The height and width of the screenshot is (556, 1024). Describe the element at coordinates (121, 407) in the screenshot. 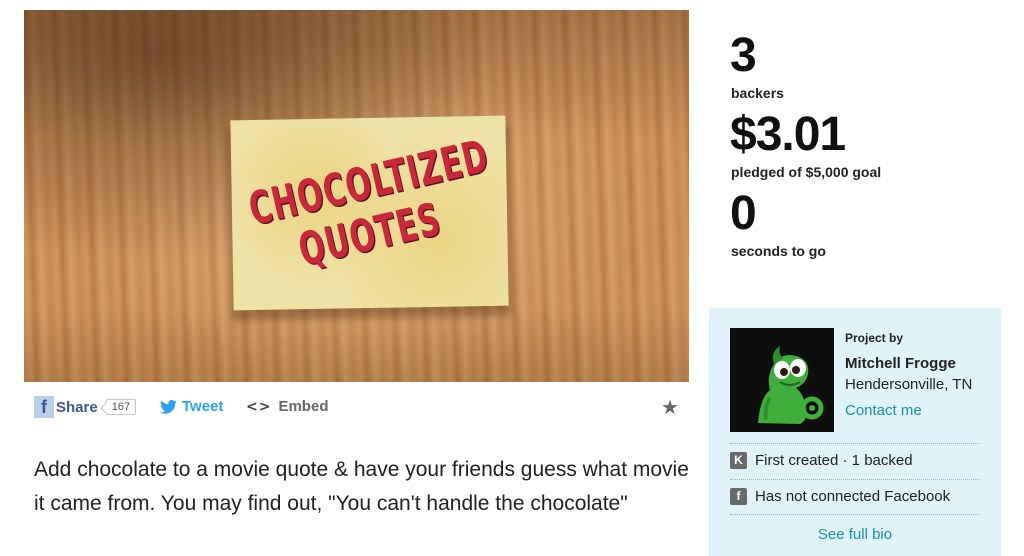

I see `share-count: 167` at that location.